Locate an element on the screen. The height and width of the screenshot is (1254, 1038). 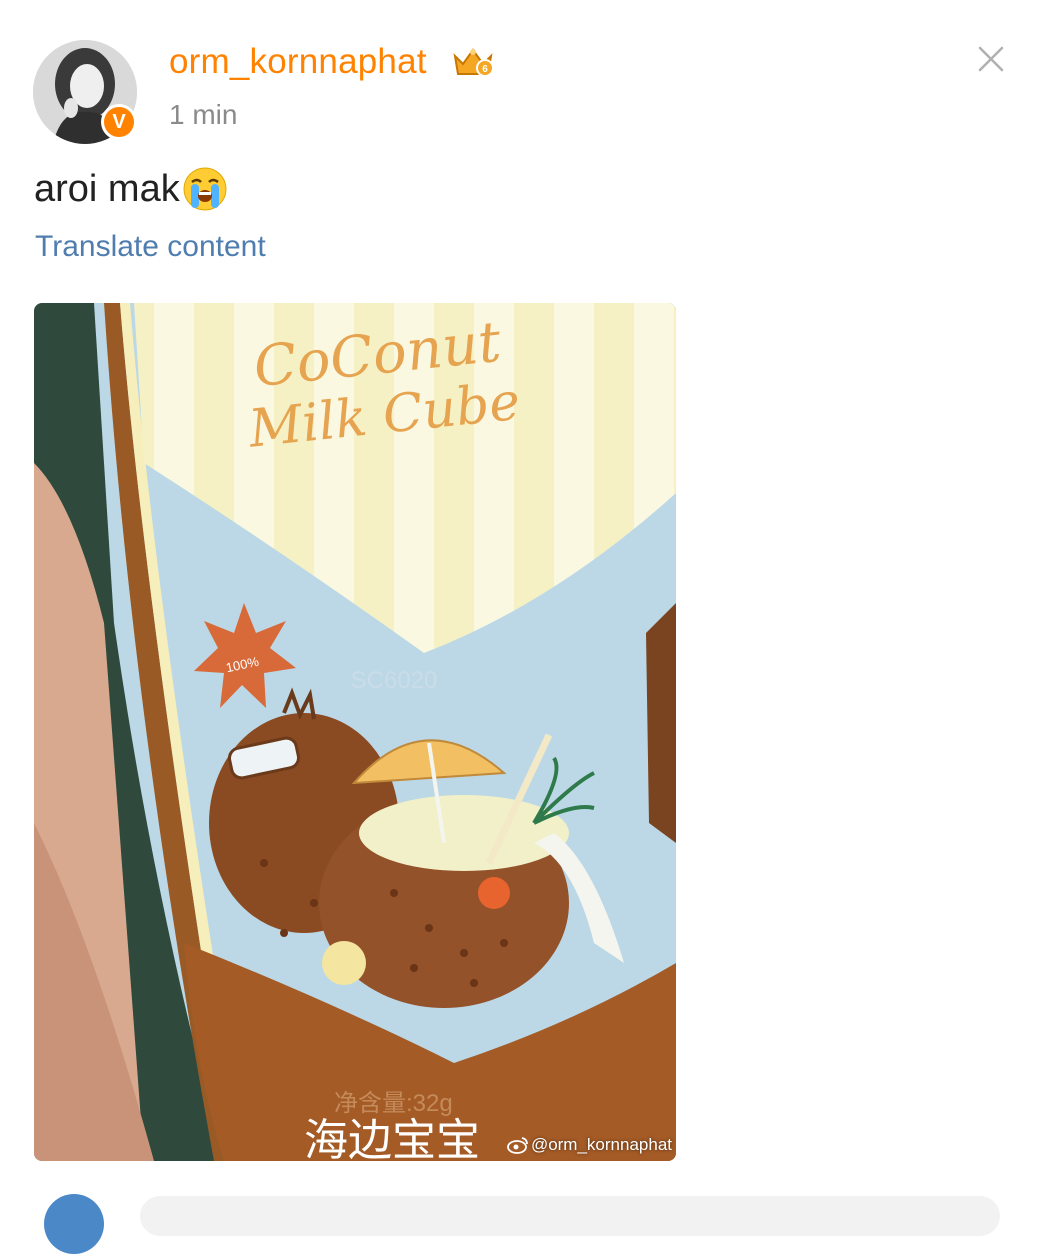
close-icon is located at coordinates (991, 59).